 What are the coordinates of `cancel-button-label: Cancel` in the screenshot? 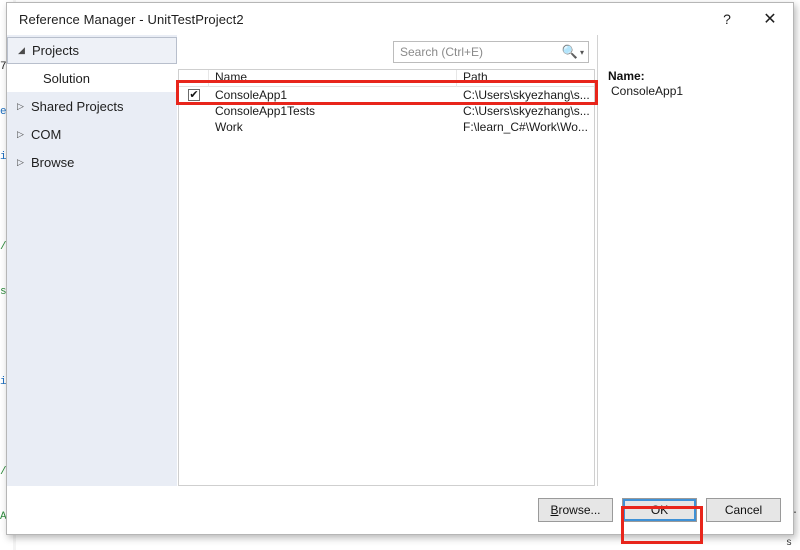 It's located at (743, 510).